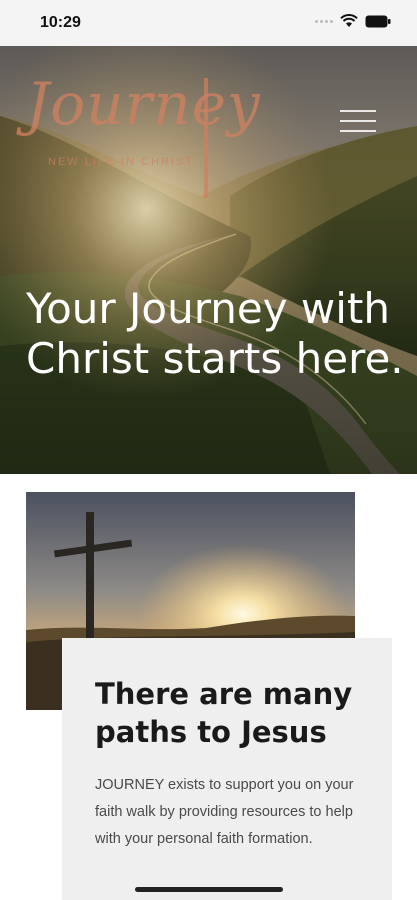 The width and height of the screenshot is (417, 900). I want to click on logo-wordmark: Journey, so click(143, 104).